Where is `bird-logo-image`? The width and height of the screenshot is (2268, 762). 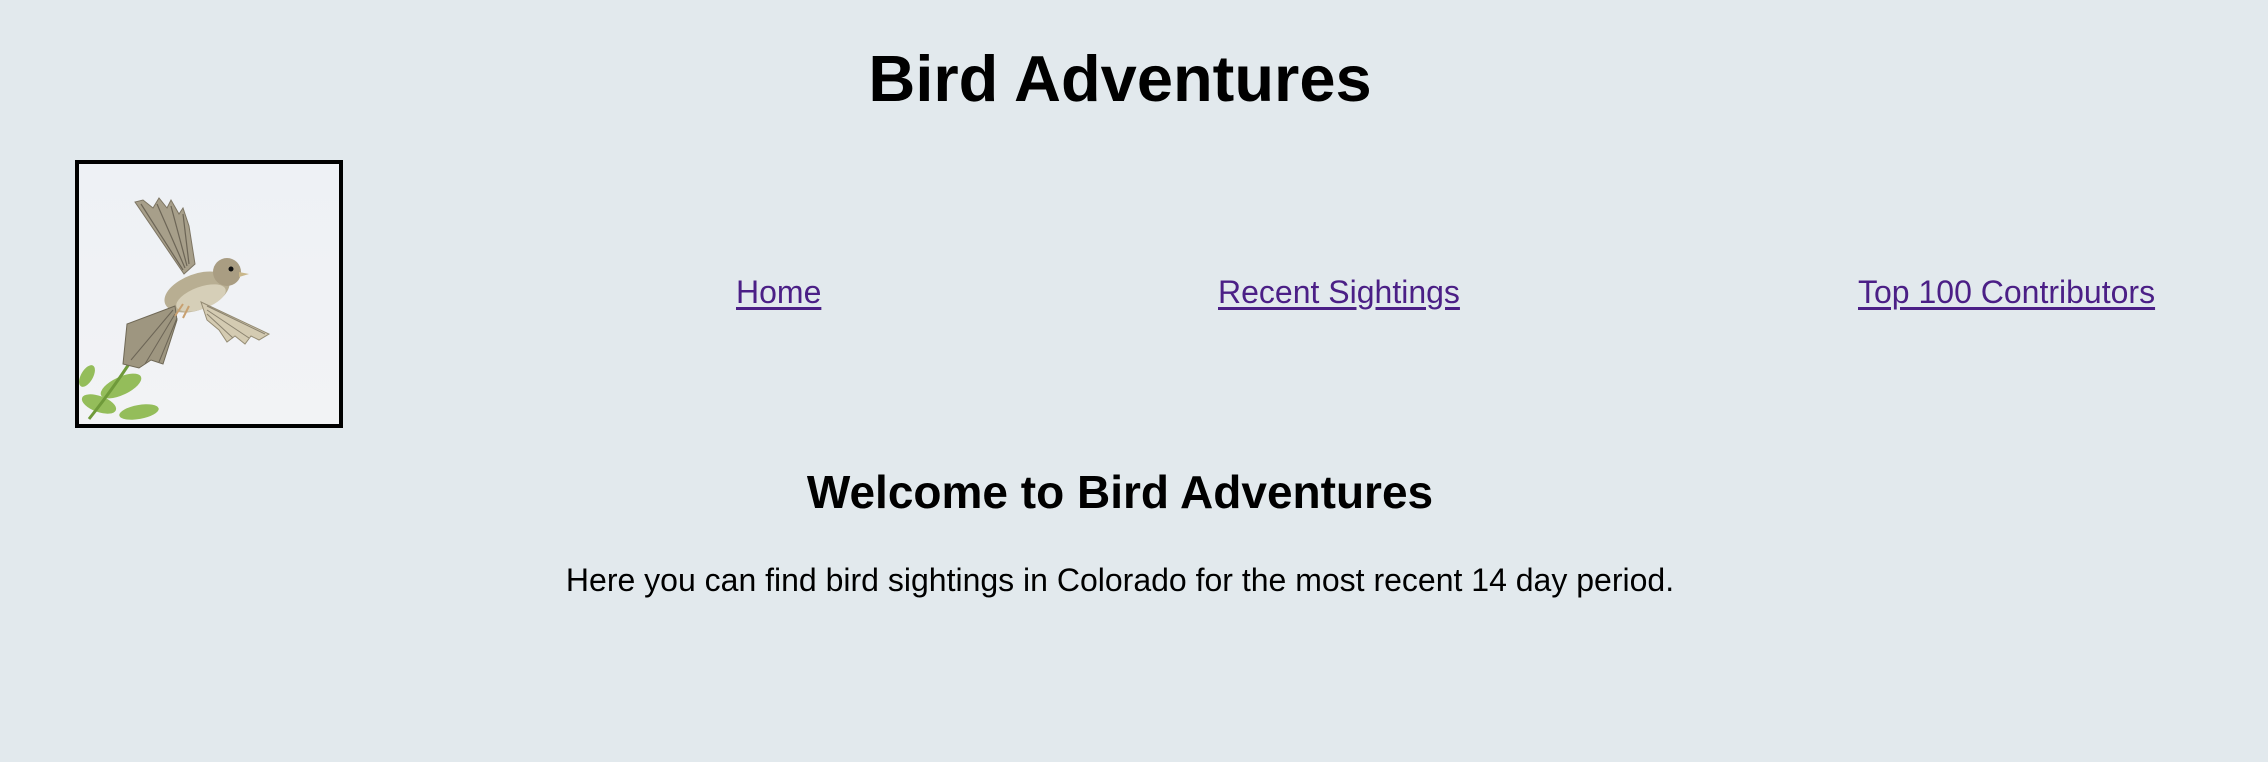
bird-logo-image is located at coordinates (209, 294).